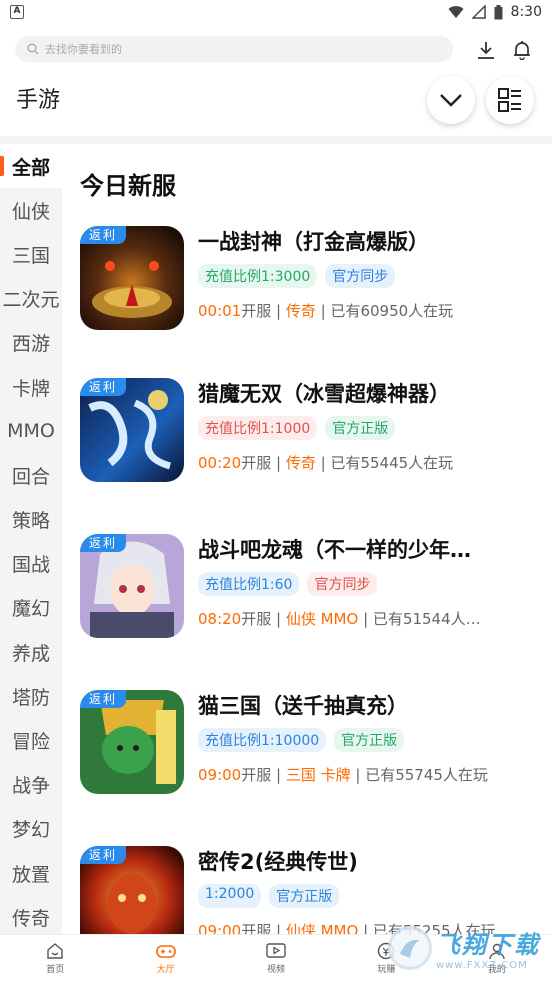 The width and height of the screenshot is (552, 981). Describe the element at coordinates (31, 475) in the screenshot. I see `sidebar-item-turn-based: 回合` at that location.